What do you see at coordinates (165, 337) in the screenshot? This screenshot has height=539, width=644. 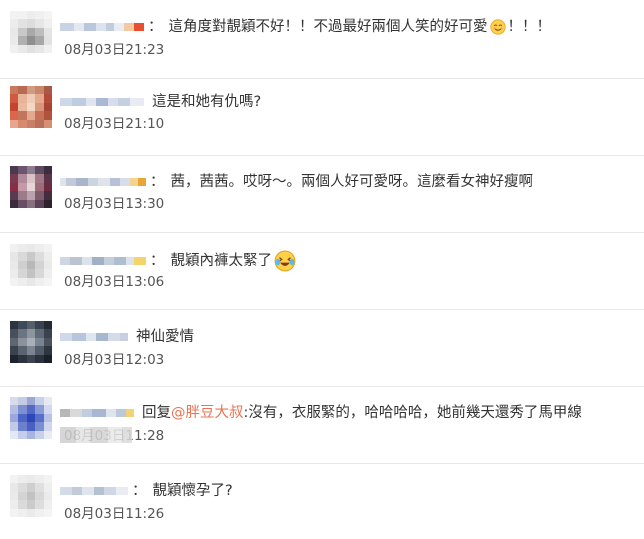 I see `comment-text: 神仙愛情` at bounding box center [165, 337].